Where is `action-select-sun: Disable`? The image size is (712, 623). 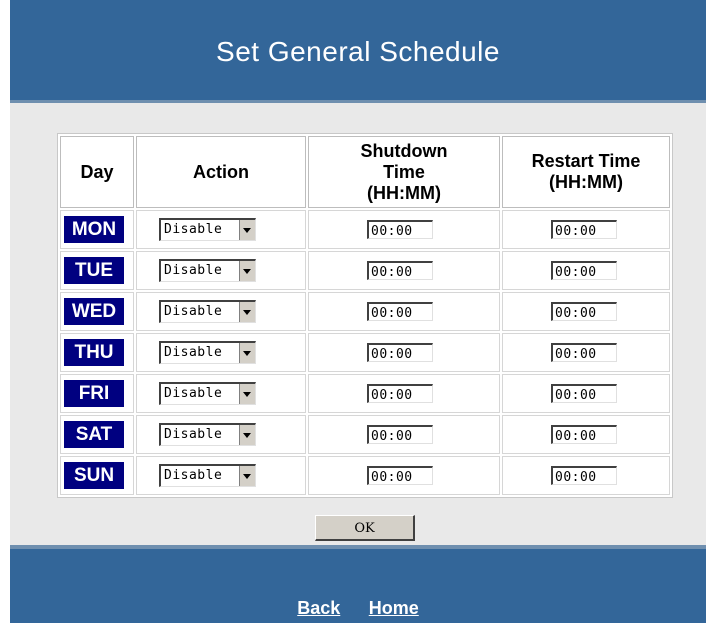 action-select-sun: Disable is located at coordinates (207, 475).